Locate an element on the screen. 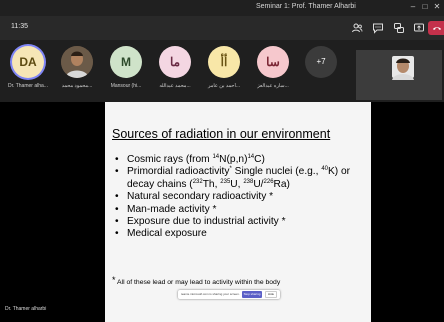  leave-button is located at coordinates (436, 28).